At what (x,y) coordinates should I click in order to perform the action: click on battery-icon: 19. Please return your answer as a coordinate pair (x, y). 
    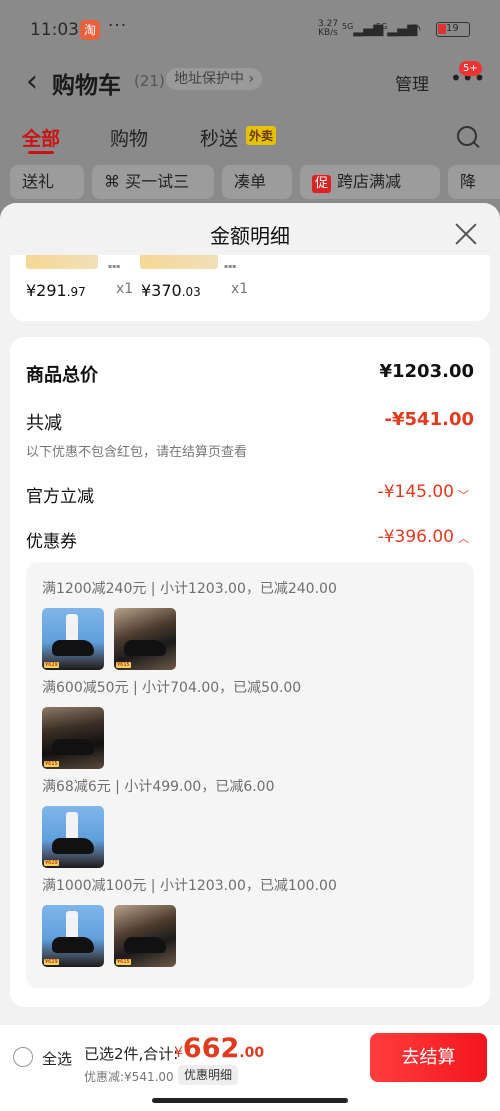
    Looking at the image, I should click on (453, 29).